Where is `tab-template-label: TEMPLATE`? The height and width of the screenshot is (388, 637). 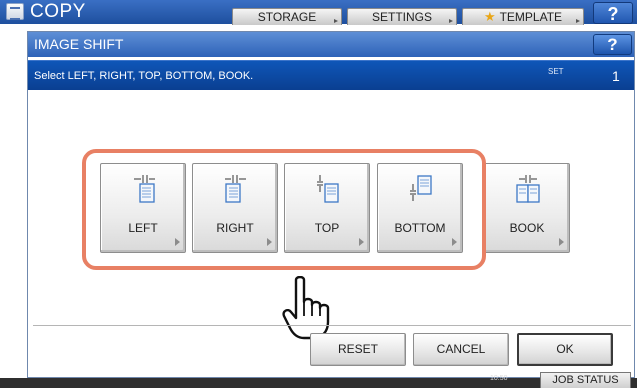 tab-template-label: TEMPLATE is located at coordinates (531, 17).